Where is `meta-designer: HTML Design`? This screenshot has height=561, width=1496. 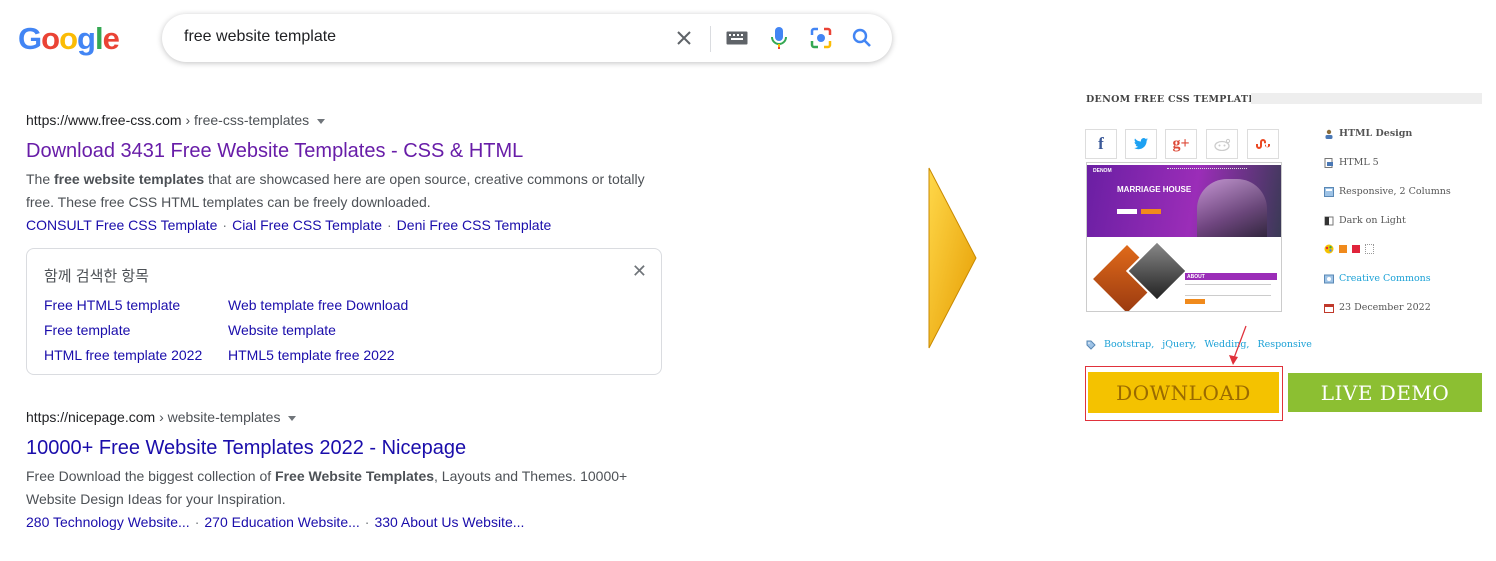
meta-designer: HTML Design is located at coordinates (1368, 133).